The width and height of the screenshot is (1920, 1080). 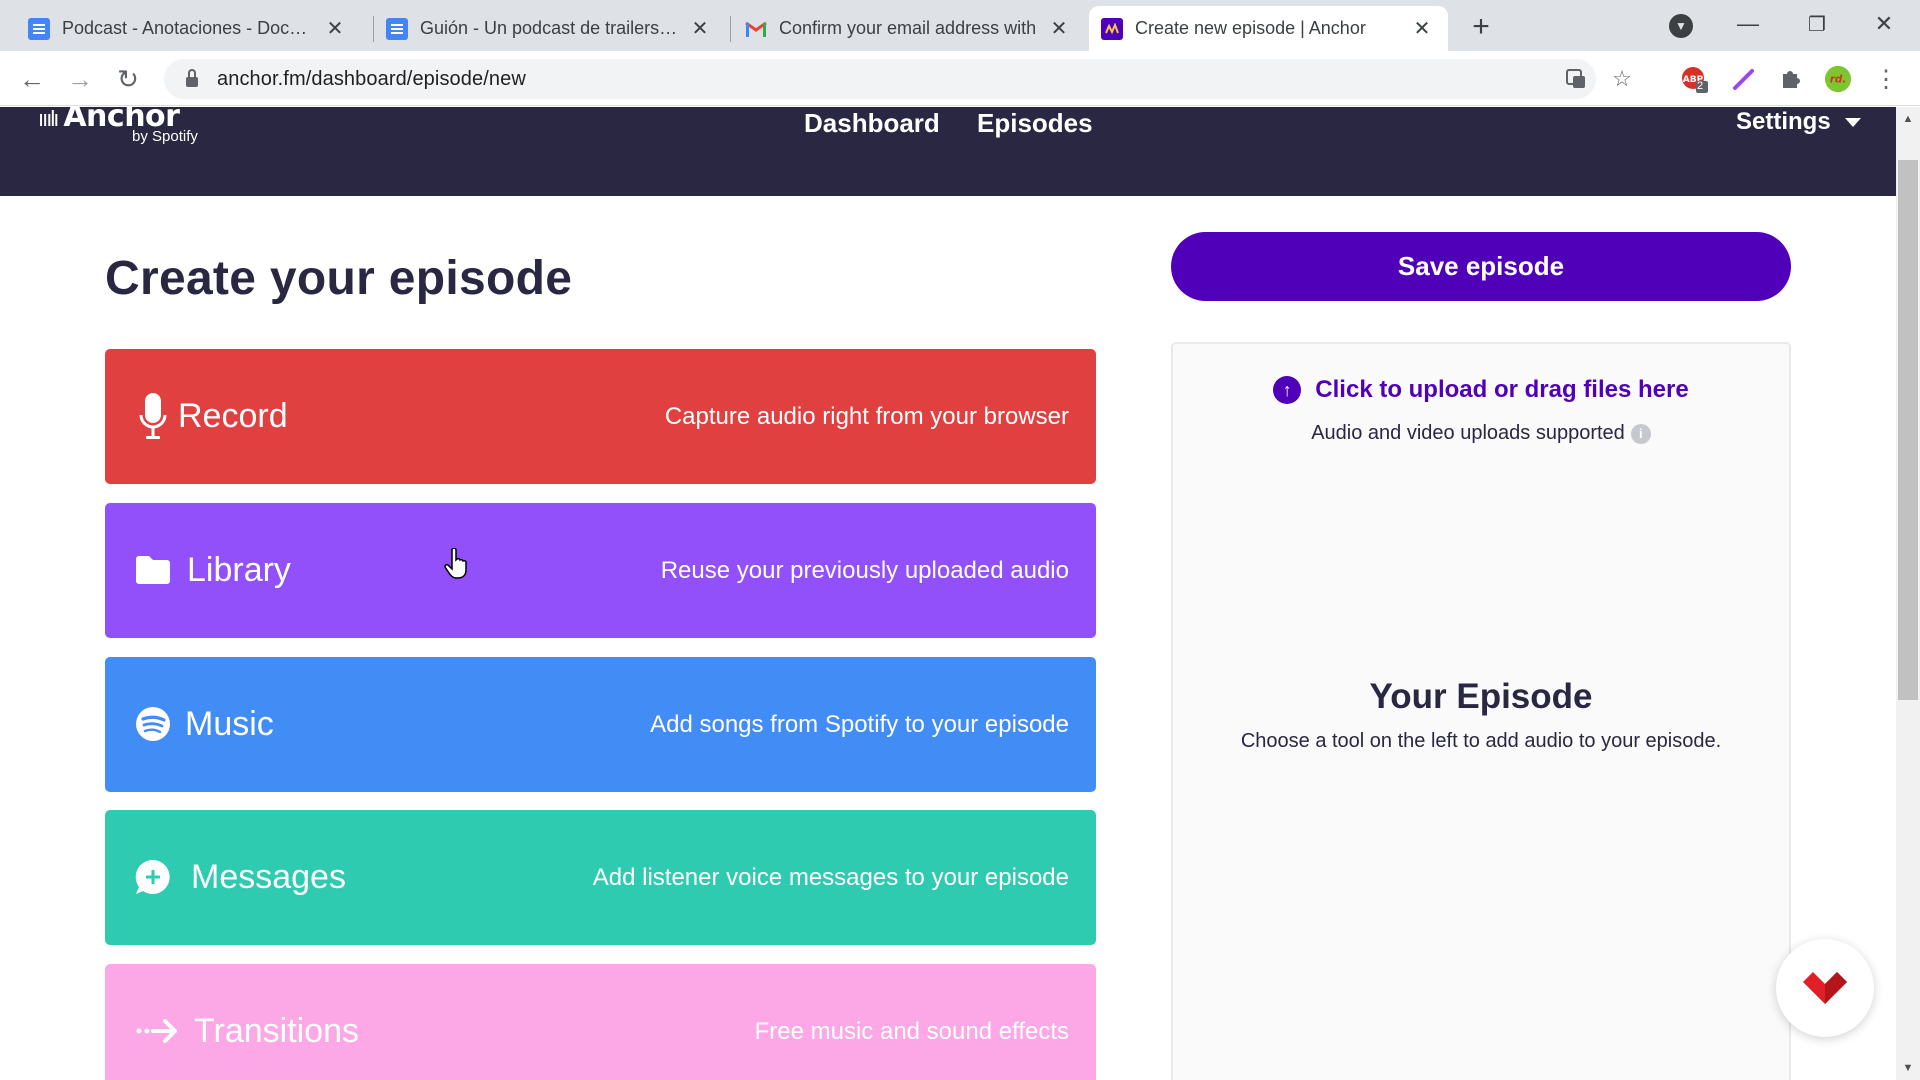 I want to click on extensions-puzzle-icon, so click(x=1790, y=79).